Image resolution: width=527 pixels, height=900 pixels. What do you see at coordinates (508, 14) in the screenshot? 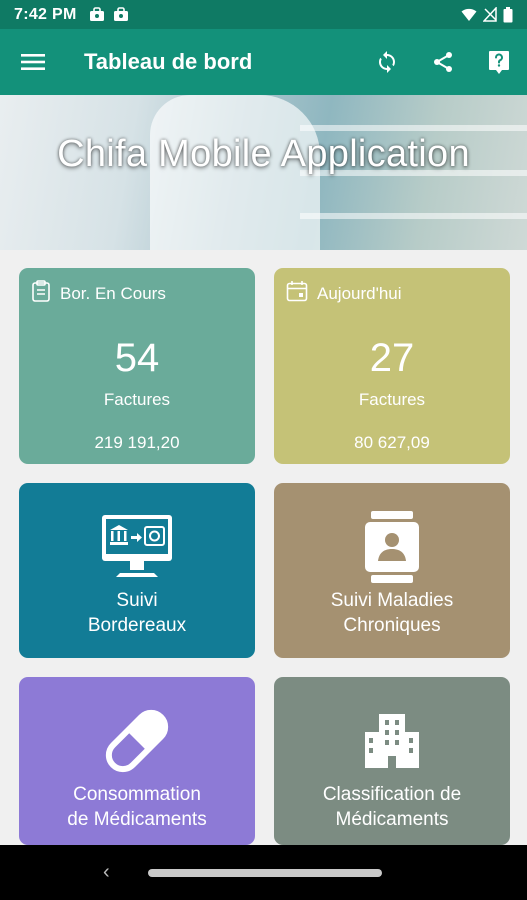
I see `battery-icon` at bounding box center [508, 14].